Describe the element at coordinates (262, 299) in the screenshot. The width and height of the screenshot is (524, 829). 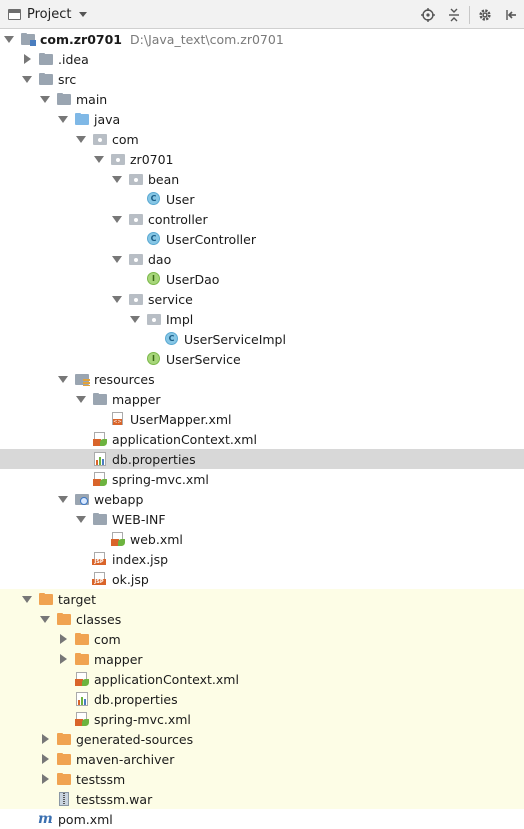
I see `tree-item: service` at that location.